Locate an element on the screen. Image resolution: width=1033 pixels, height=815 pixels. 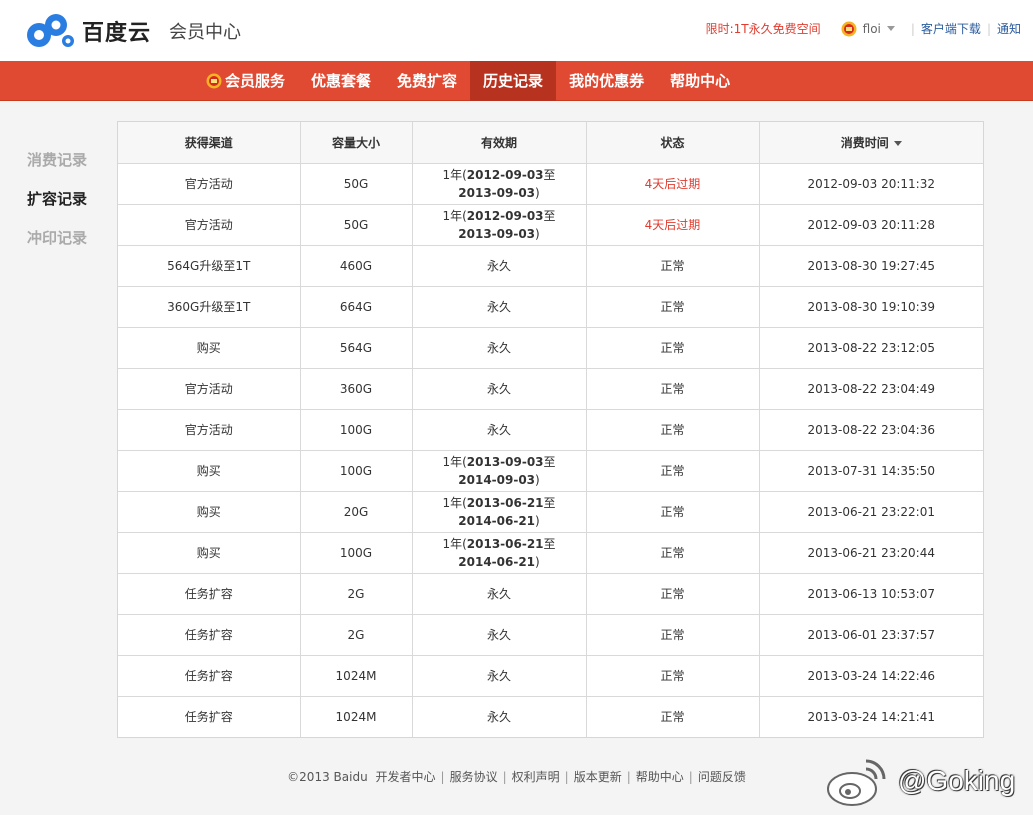
cell-size: 50G is located at coordinates (356, 224).